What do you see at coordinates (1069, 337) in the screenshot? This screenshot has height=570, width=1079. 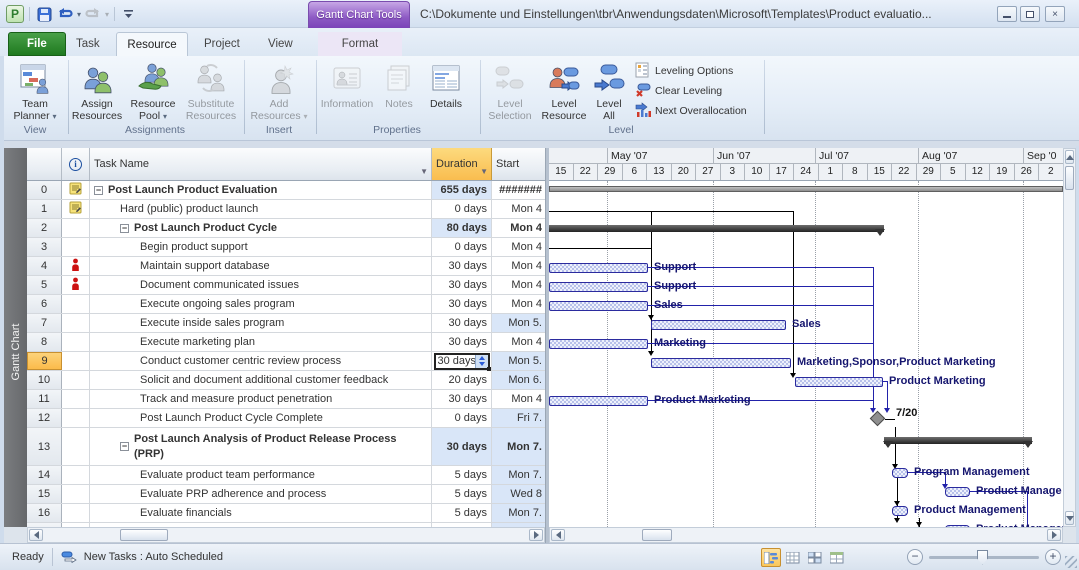 I see `chart-vscrollbar` at bounding box center [1069, 337].